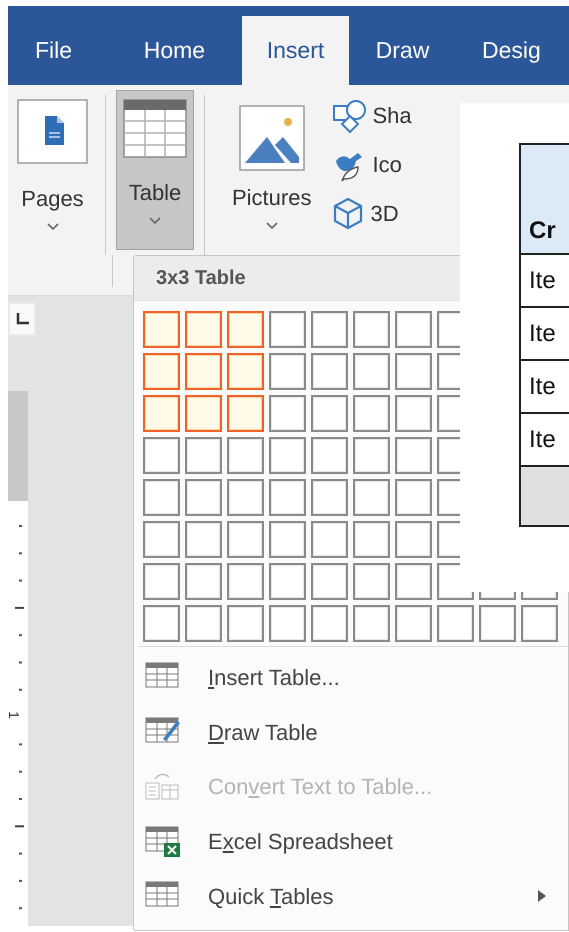 Image resolution: width=569 pixels, height=932 pixels. I want to click on ruler-number: 1, so click(13, 715).